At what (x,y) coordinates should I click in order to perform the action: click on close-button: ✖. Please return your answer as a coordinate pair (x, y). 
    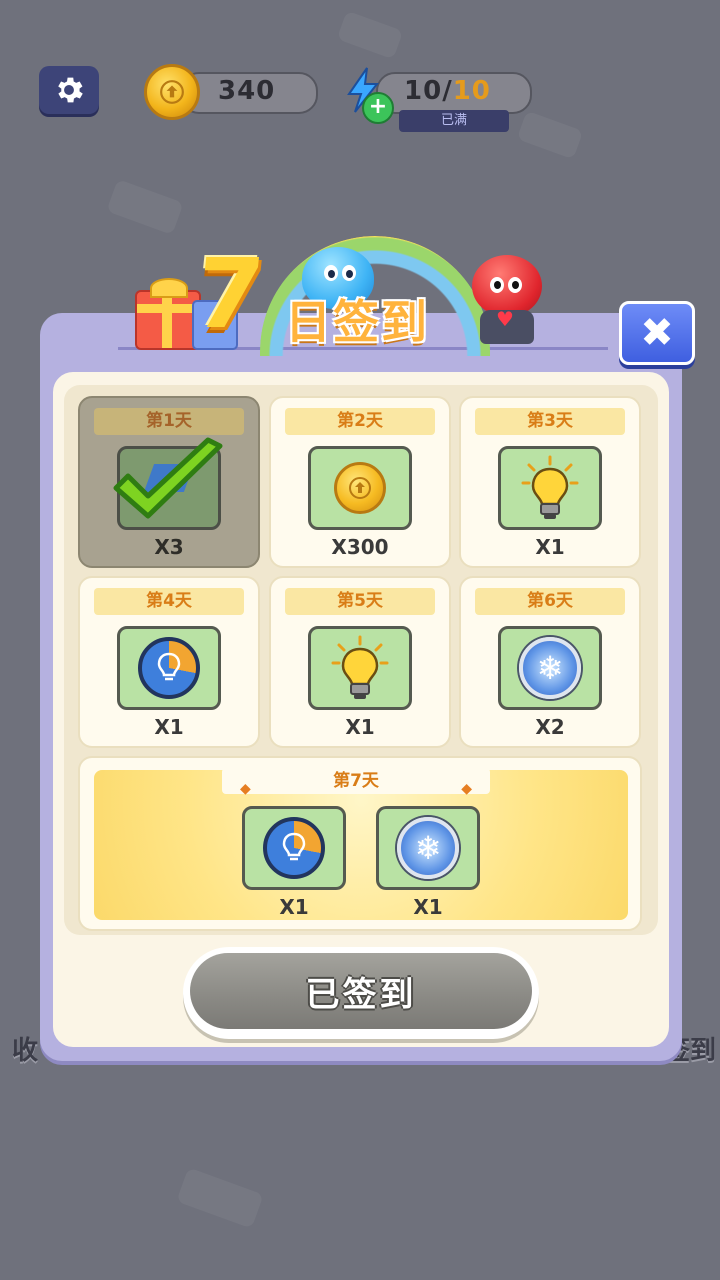
    Looking at the image, I should click on (657, 333).